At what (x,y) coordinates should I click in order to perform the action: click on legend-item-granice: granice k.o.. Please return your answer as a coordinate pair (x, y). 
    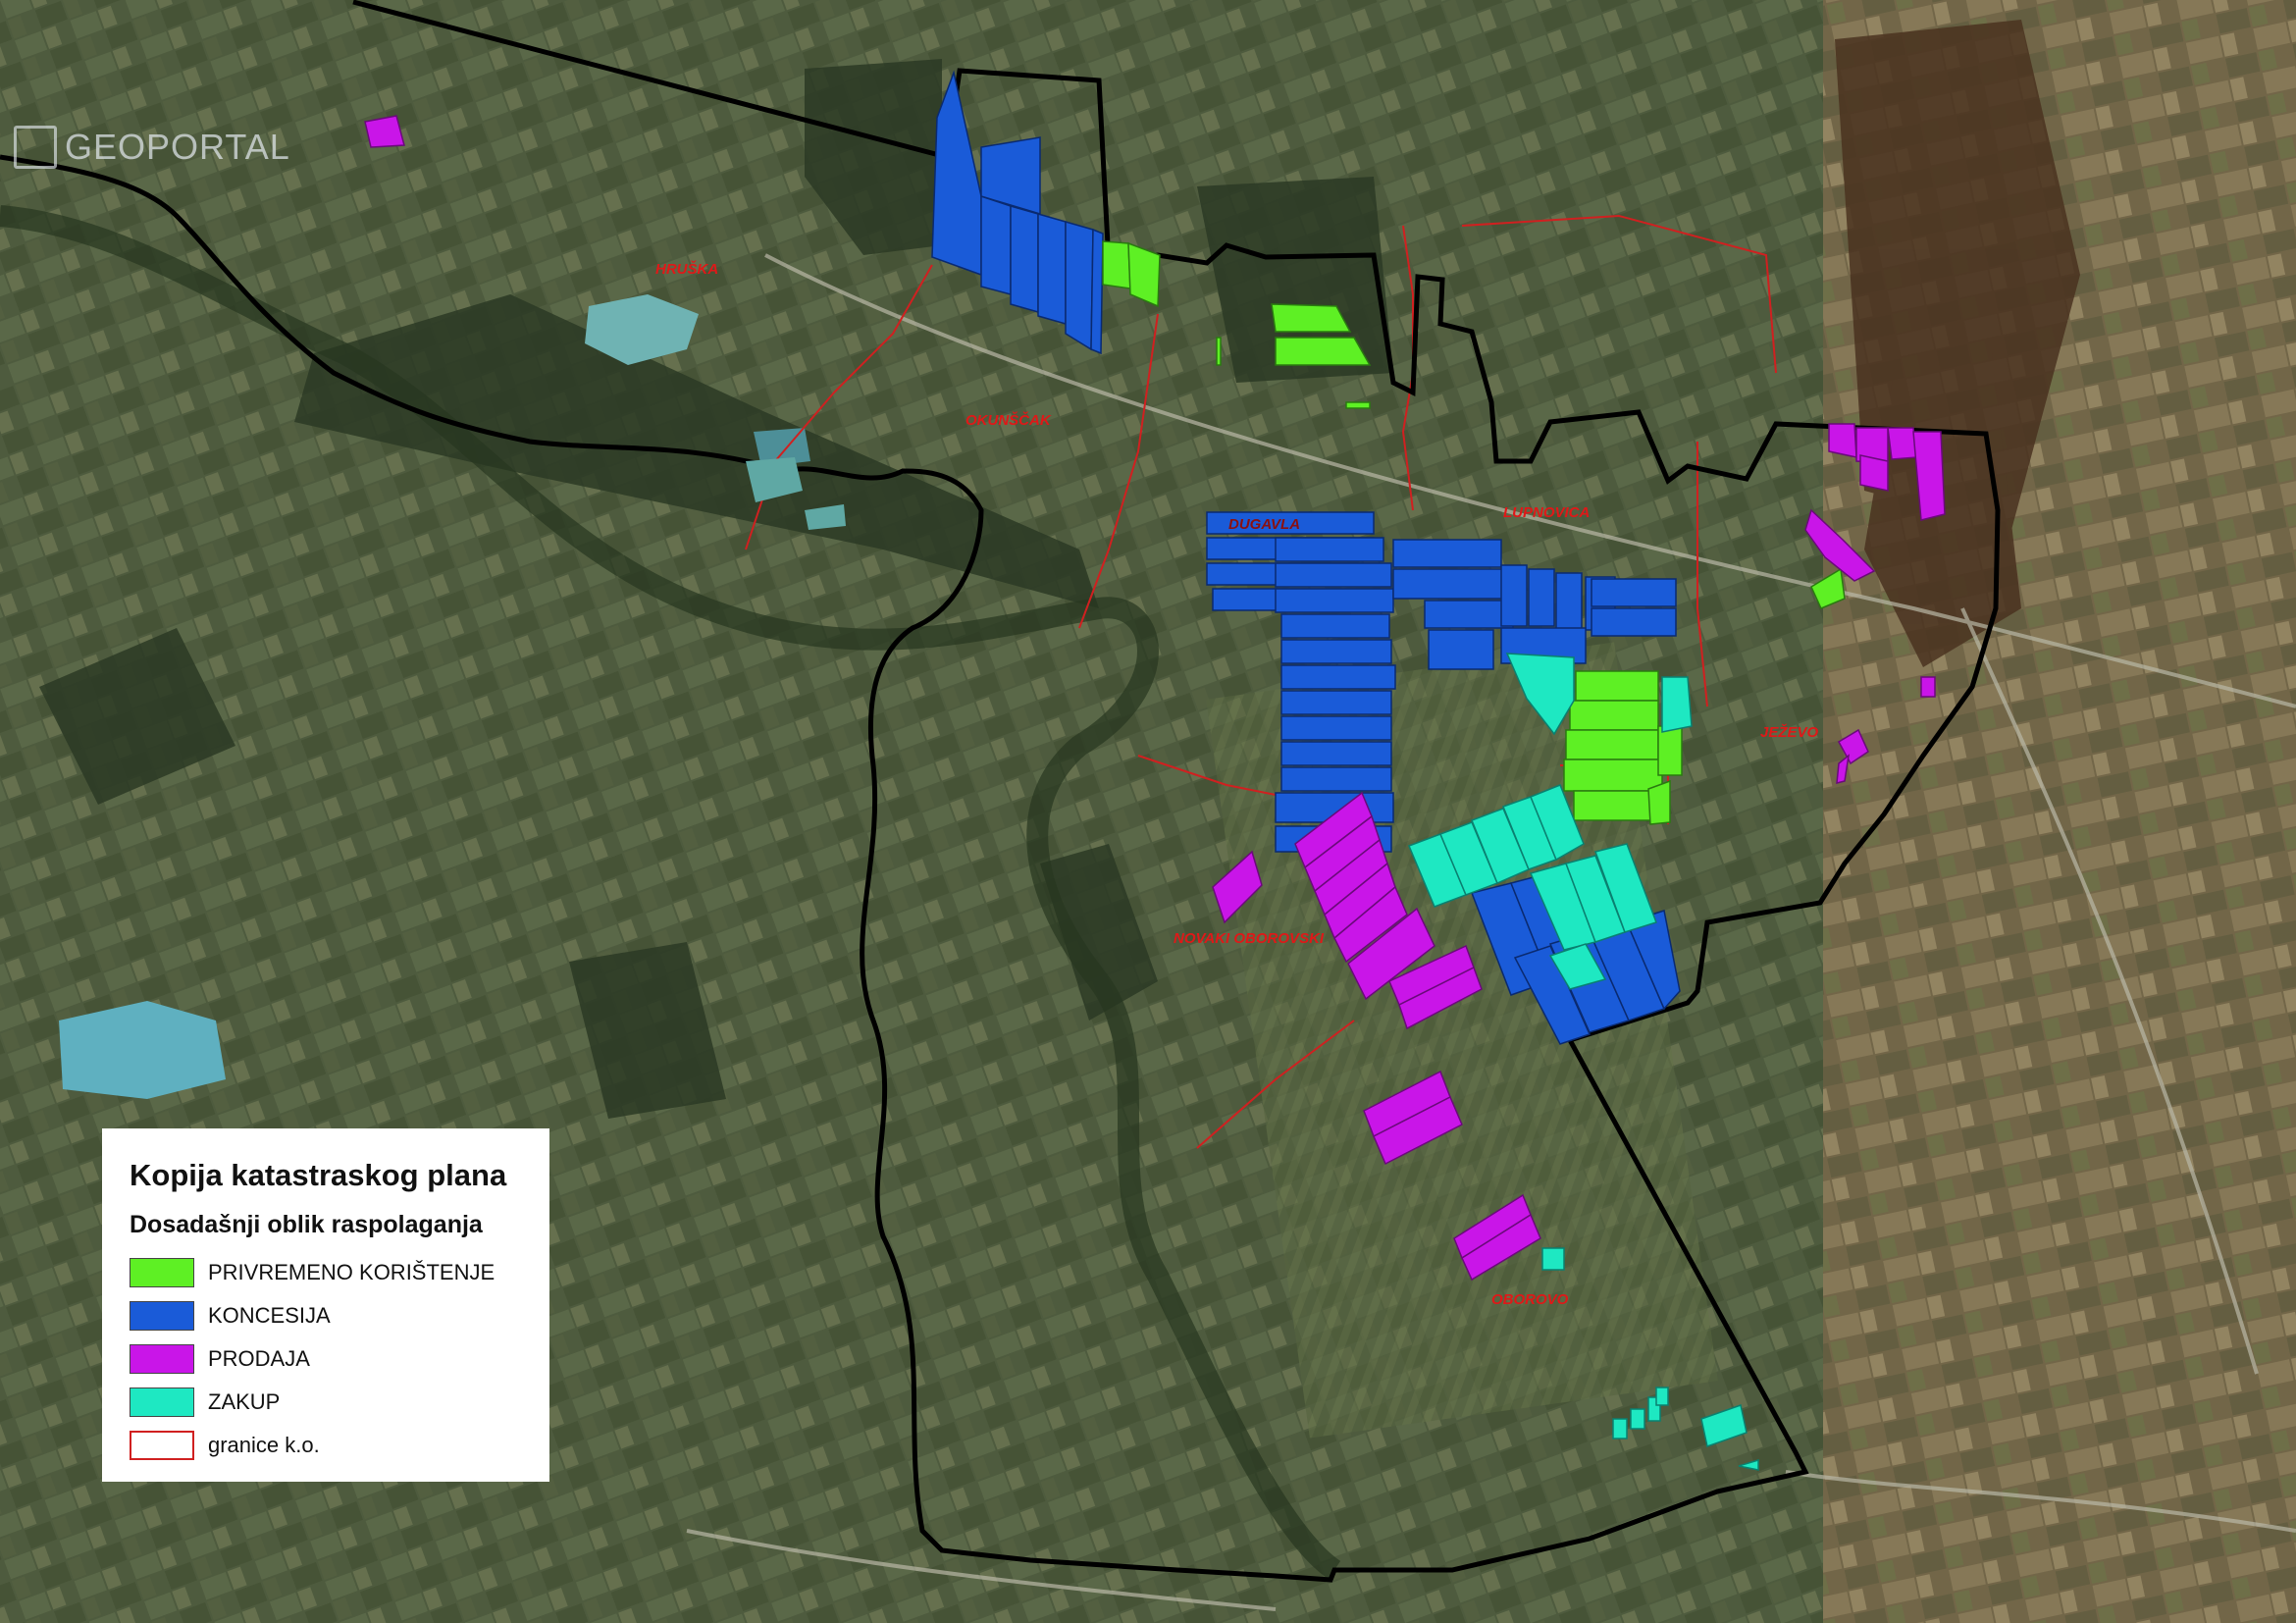
    Looking at the image, I should click on (326, 1445).